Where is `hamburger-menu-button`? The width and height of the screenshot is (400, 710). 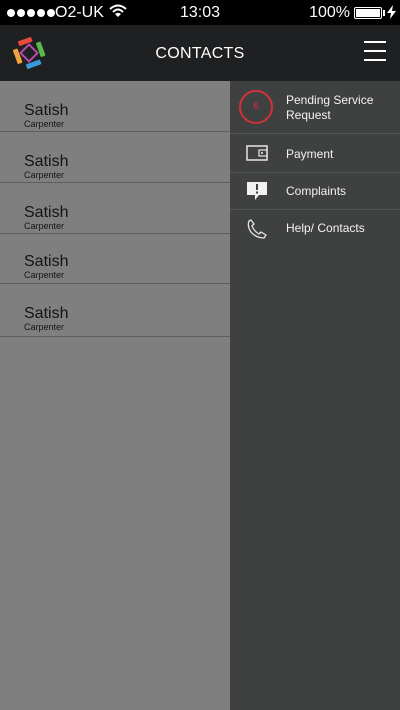 hamburger-menu-button is located at coordinates (375, 51).